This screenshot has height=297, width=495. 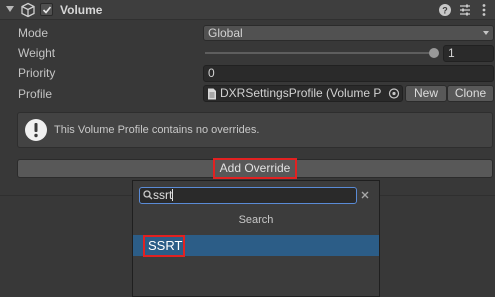 I want to click on weight-label: Weight, so click(x=37, y=53).